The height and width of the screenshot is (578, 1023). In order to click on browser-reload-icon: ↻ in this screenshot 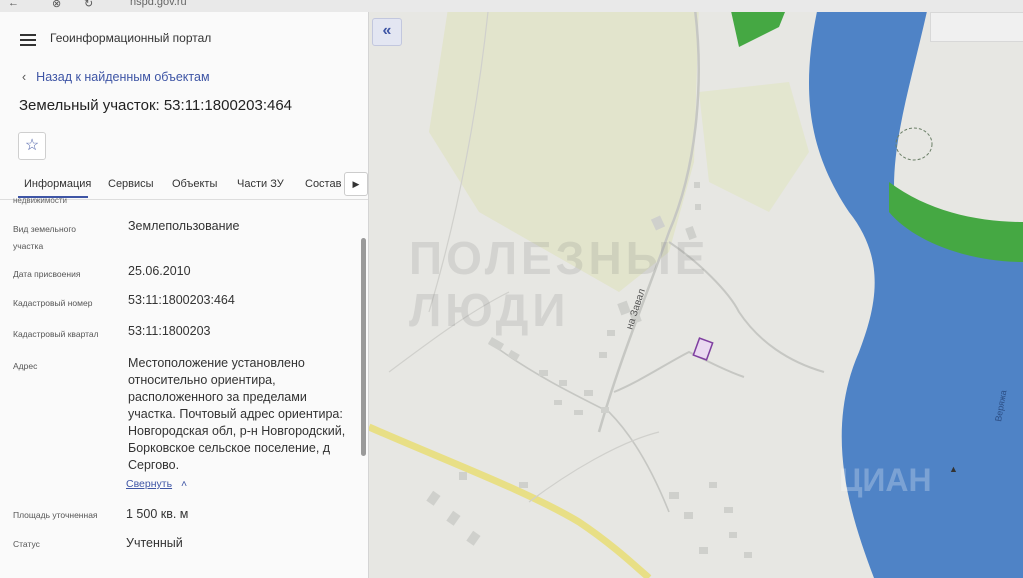, I will do `click(88, 5)`.